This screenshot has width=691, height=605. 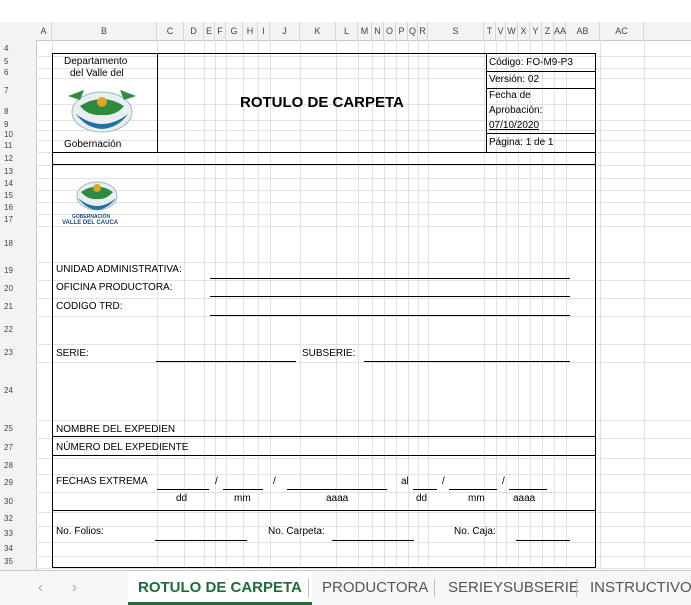 I want to click on serie-label: SERIE:, so click(x=72, y=353).